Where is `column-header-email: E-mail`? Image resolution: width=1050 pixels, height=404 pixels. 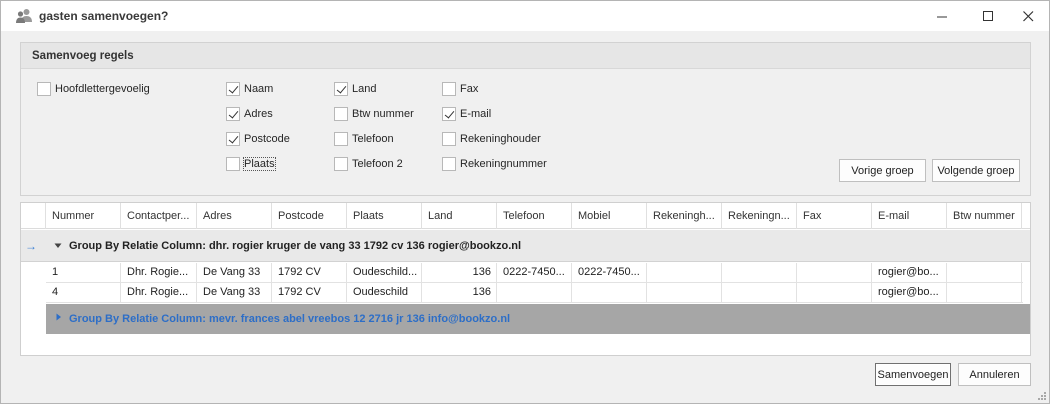
column-header-email: E-mail is located at coordinates (909, 216).